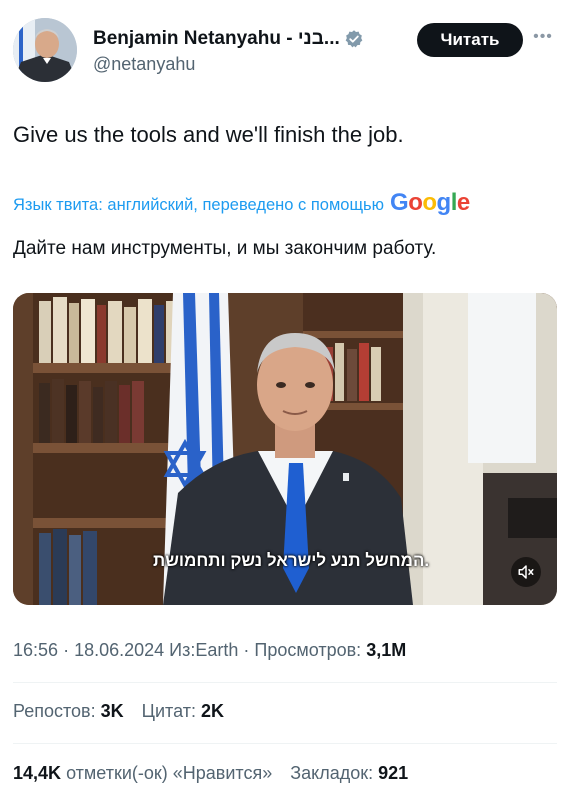 This screenshot has height=800, width=570. Describe the element at coordinates (144, 64) in the screenshot. I see `author-handle: @netanyahu` at that location.